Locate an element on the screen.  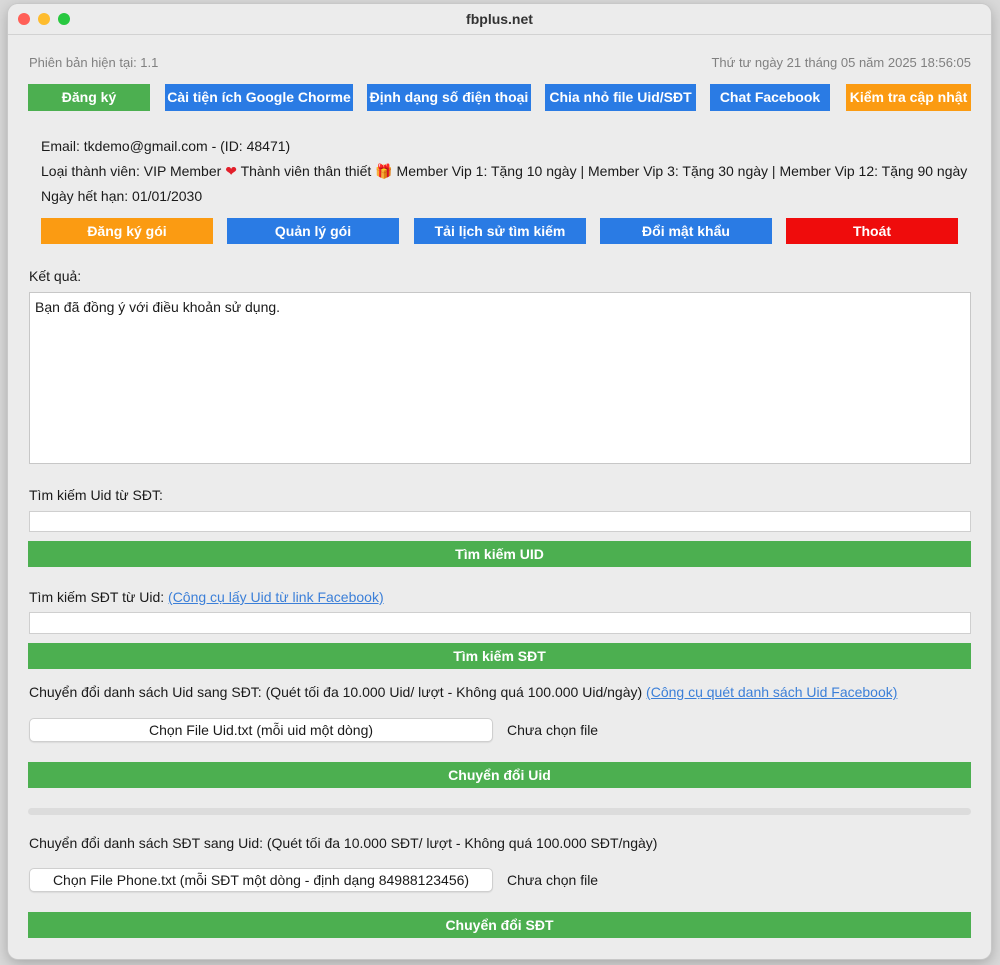
member-type: Loại thành viên: VIP Member is located at coordinates (131, 171).